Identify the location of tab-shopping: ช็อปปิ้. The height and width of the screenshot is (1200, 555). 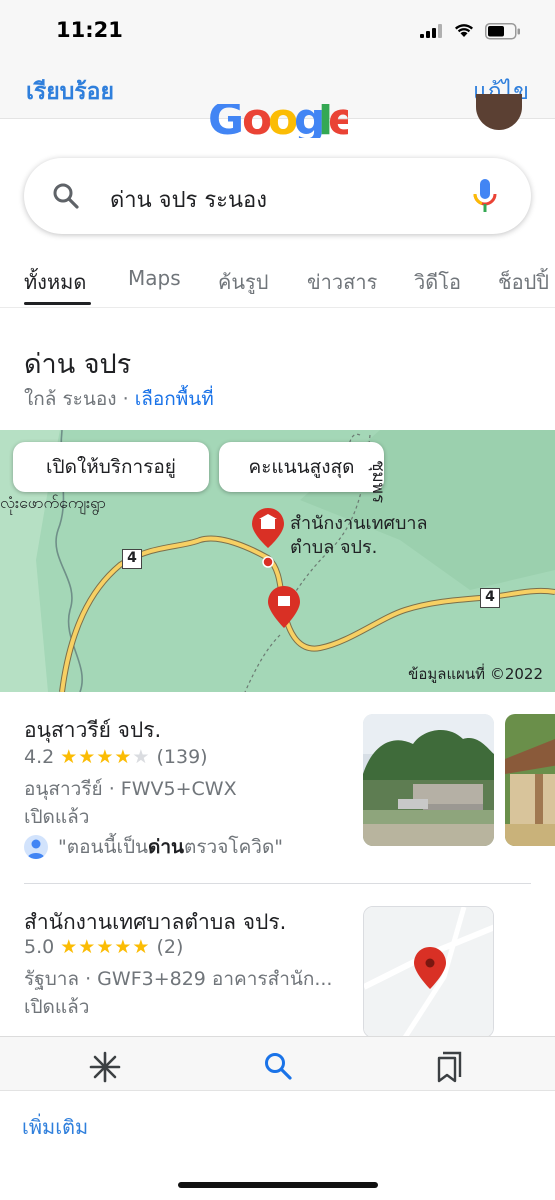
(523, 282).